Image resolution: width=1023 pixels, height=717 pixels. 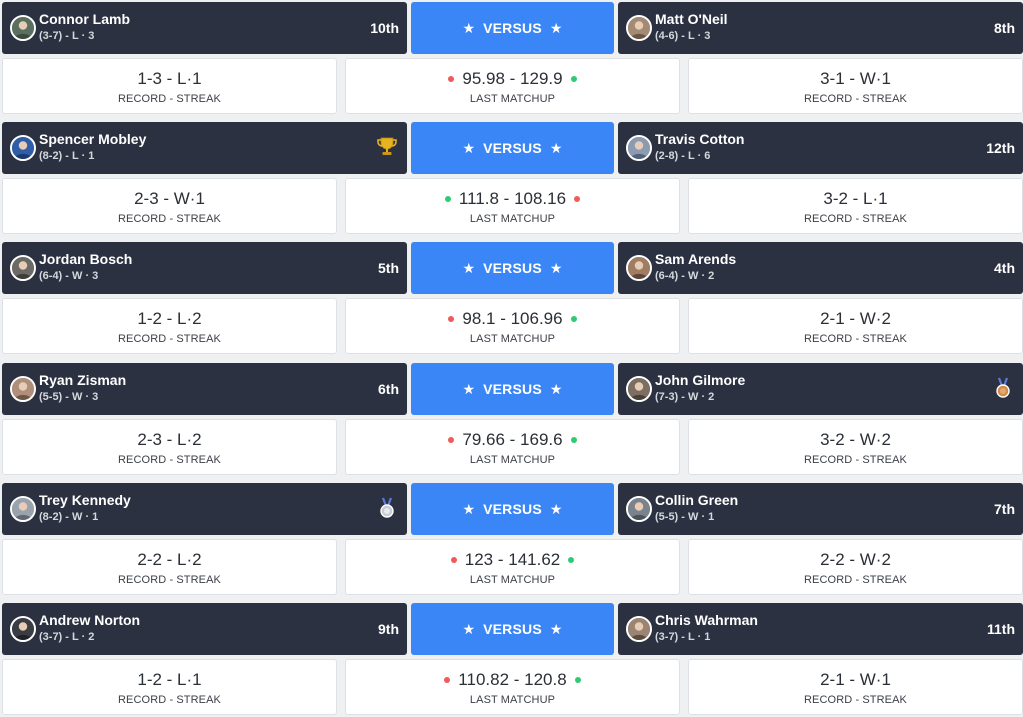 I want to click on team-bar-left: Spencer Mobley (8-2) - L · 1, so click(x=204, y=148).